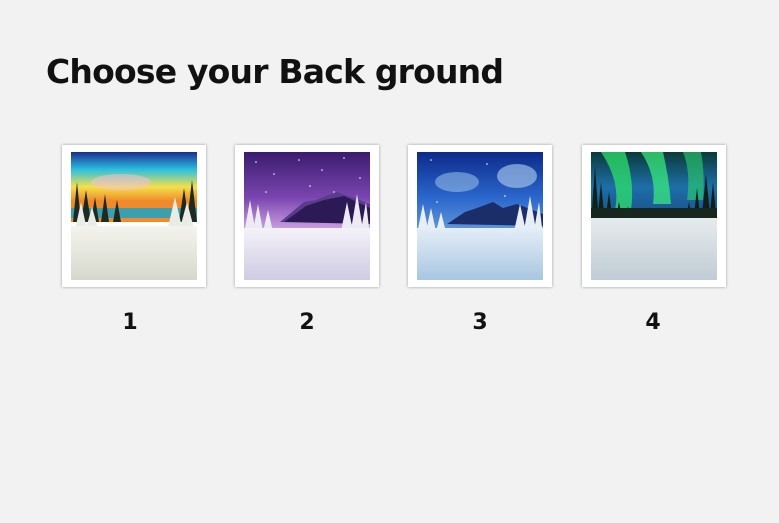 The image size is (779, 523). I want to click on purple-starry-night-thumbnail, so click(307, 216).